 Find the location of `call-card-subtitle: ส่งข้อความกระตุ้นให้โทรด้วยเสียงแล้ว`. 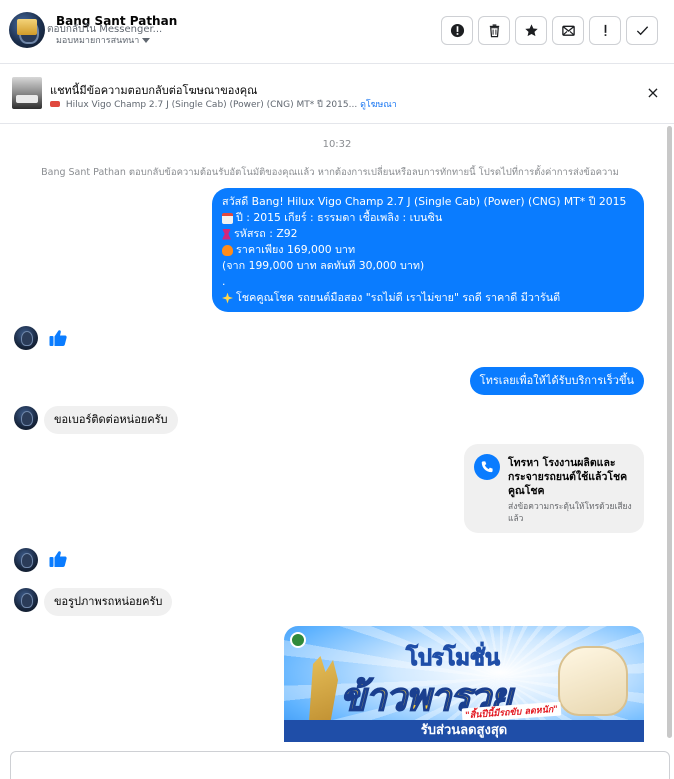

call-card-subtitle: ส่งข้อความกระตุ้นให้โทรด้วยเสียงแล้ว is located at coordinates (570, 513).